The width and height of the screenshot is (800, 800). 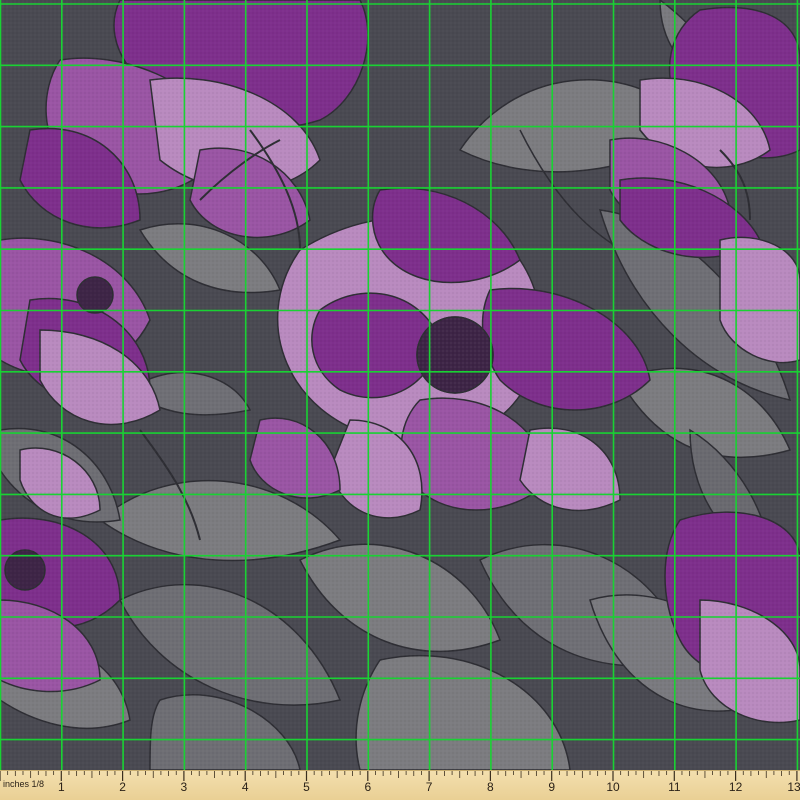 I want to click on ruler-number: 13, so click(x=793, y=787).